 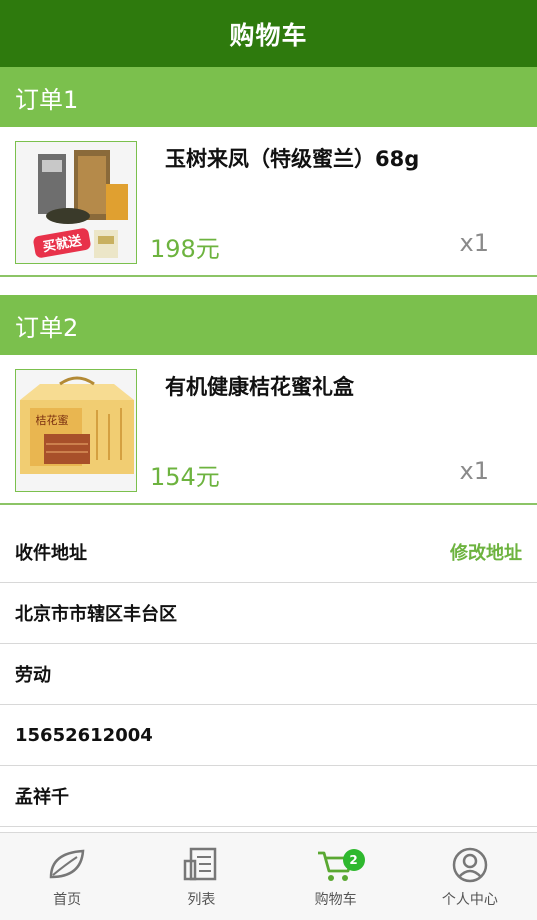 What do you see at coordinates (51, 553) in the screenshot?
I see `address-section-label: 收件地址` at bounding box center [51, 553].